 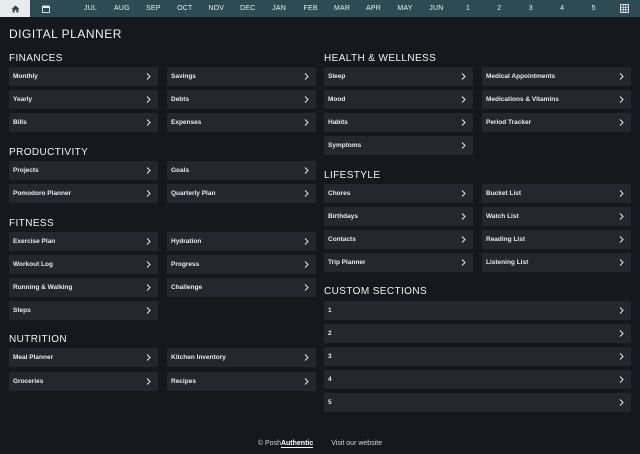 I want to click on link-medical-appointments: Medical Appointments, so click(x=556, y=76).